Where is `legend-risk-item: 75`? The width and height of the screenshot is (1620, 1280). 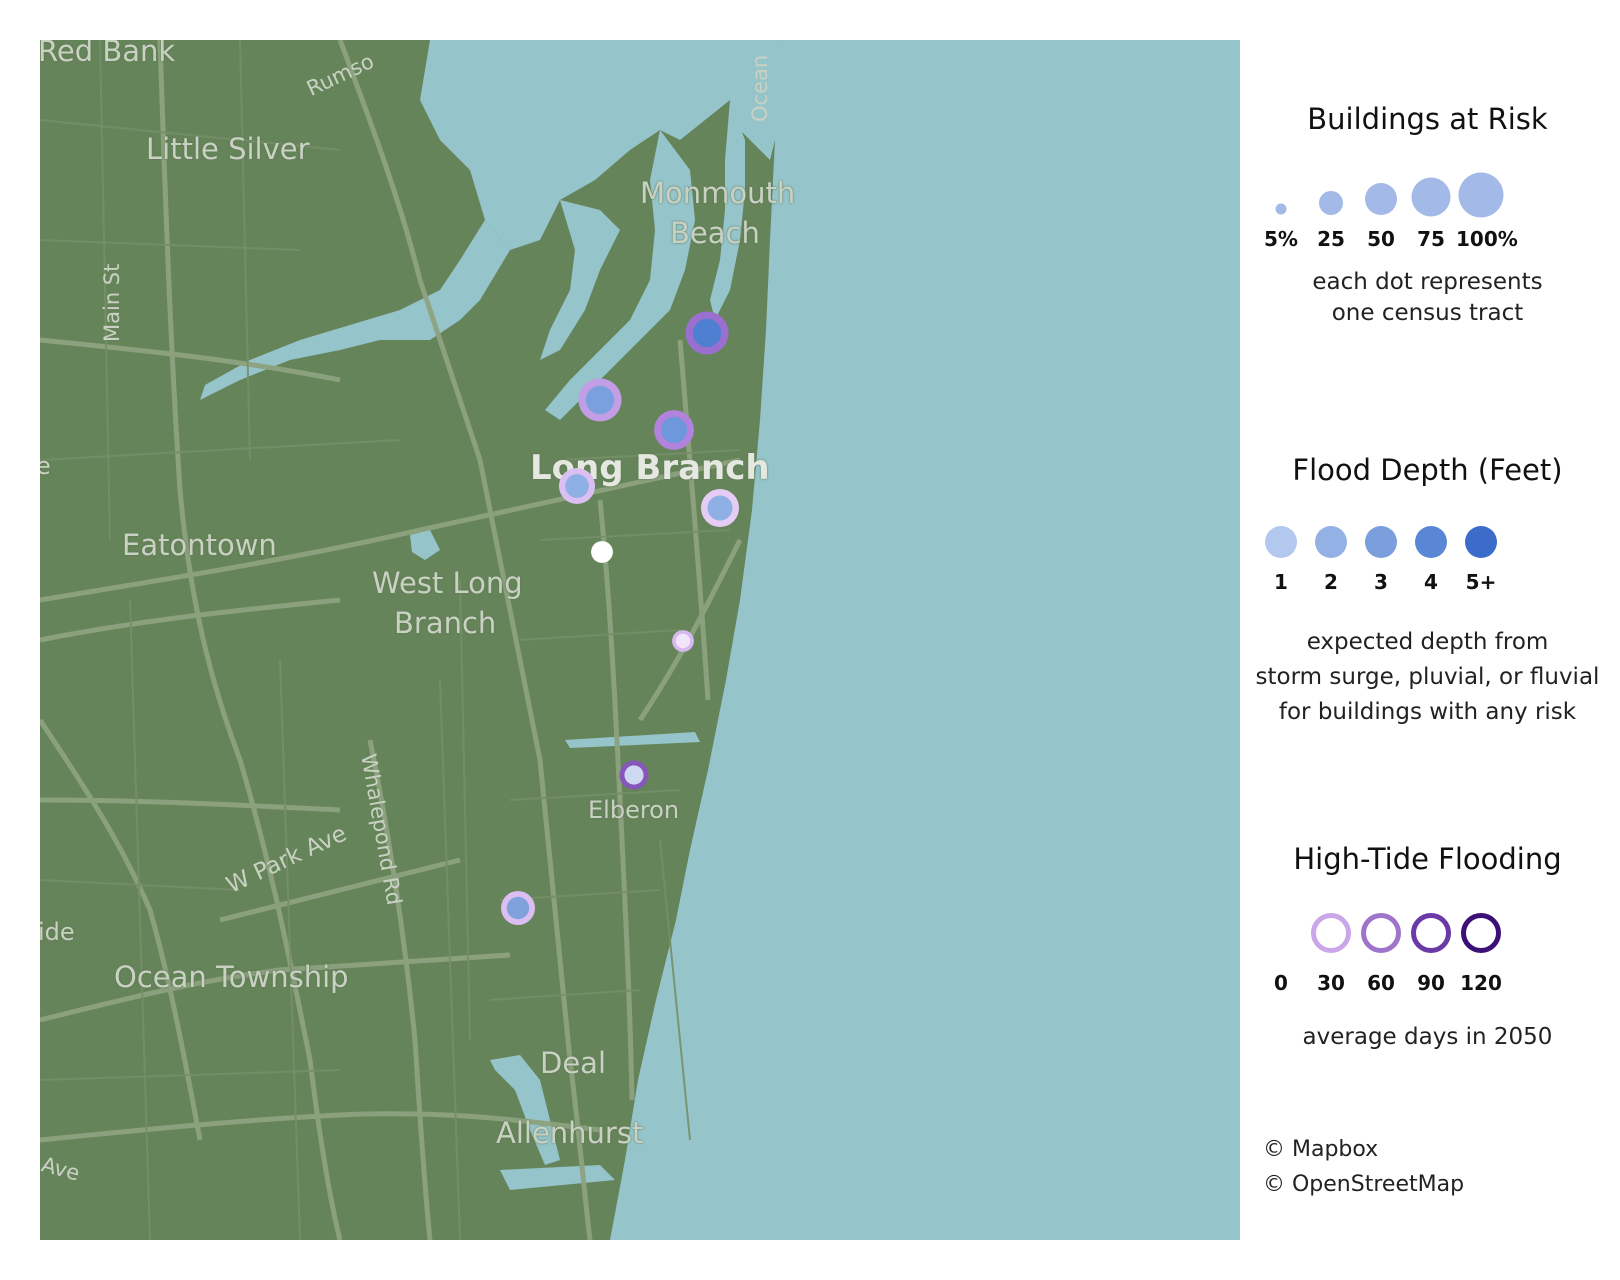 legend-risk-item: 75 is located at coordinates (1431, 214).